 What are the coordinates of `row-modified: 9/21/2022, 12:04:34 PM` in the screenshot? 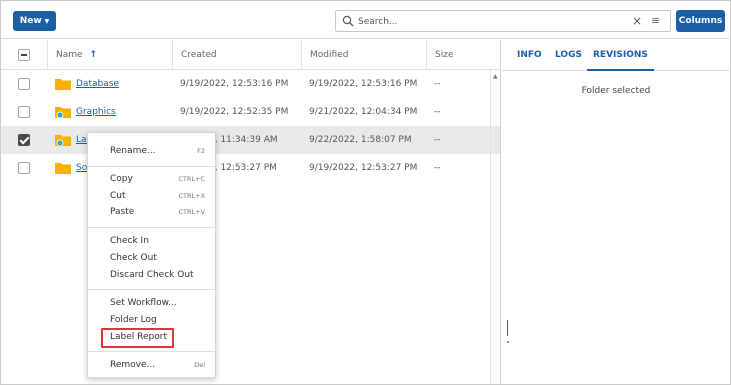 It's located at (363, 112).